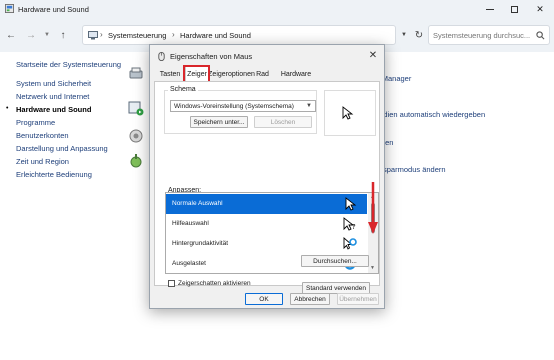  What do you see at coordinates (262, 74) in the screenshot?
I see `tab-rad: Rad` at bounding box center [262, 74].